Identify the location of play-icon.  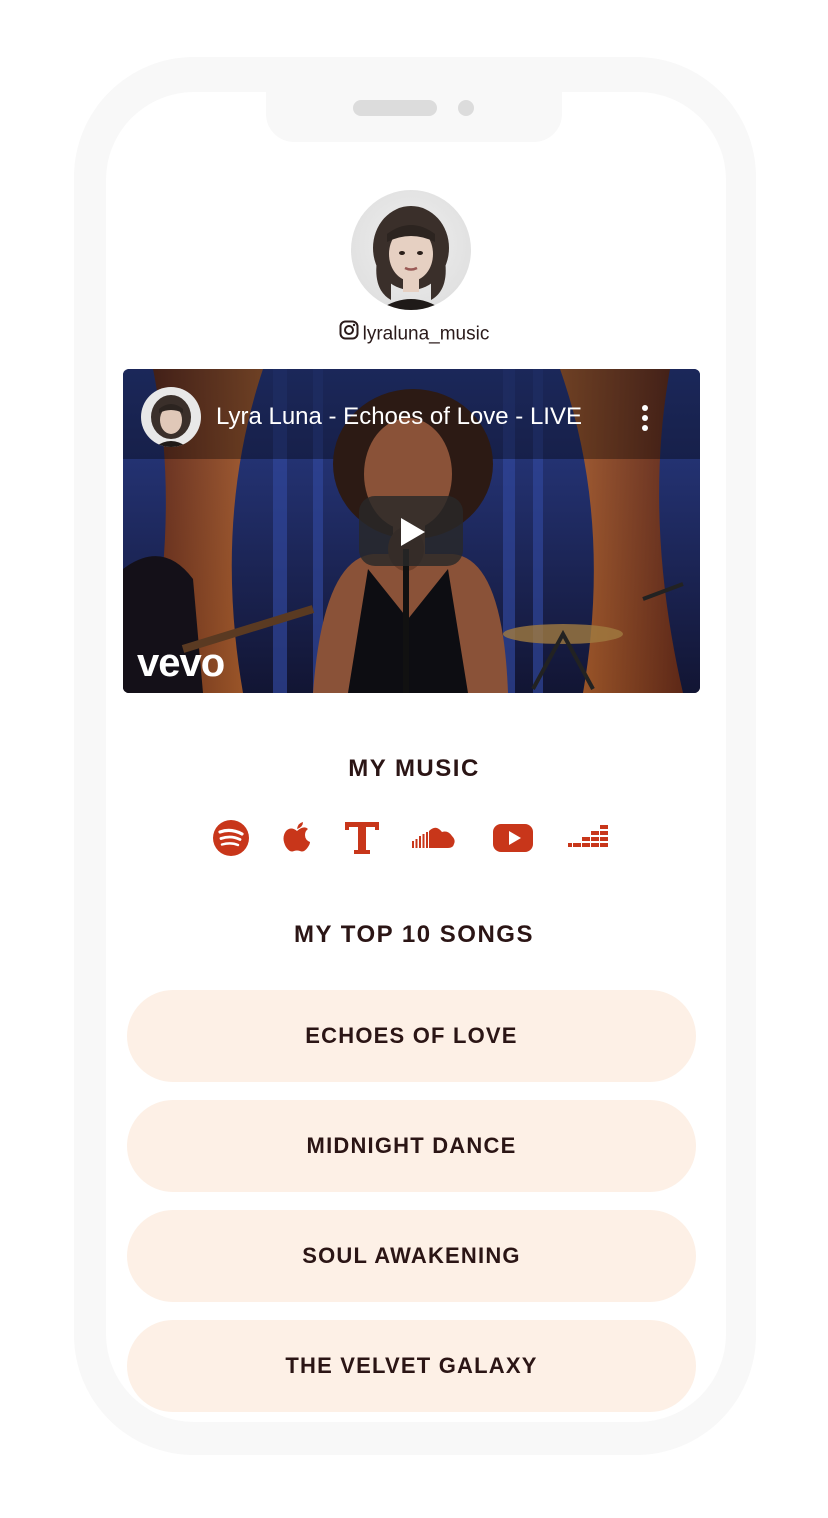
(413, 532).